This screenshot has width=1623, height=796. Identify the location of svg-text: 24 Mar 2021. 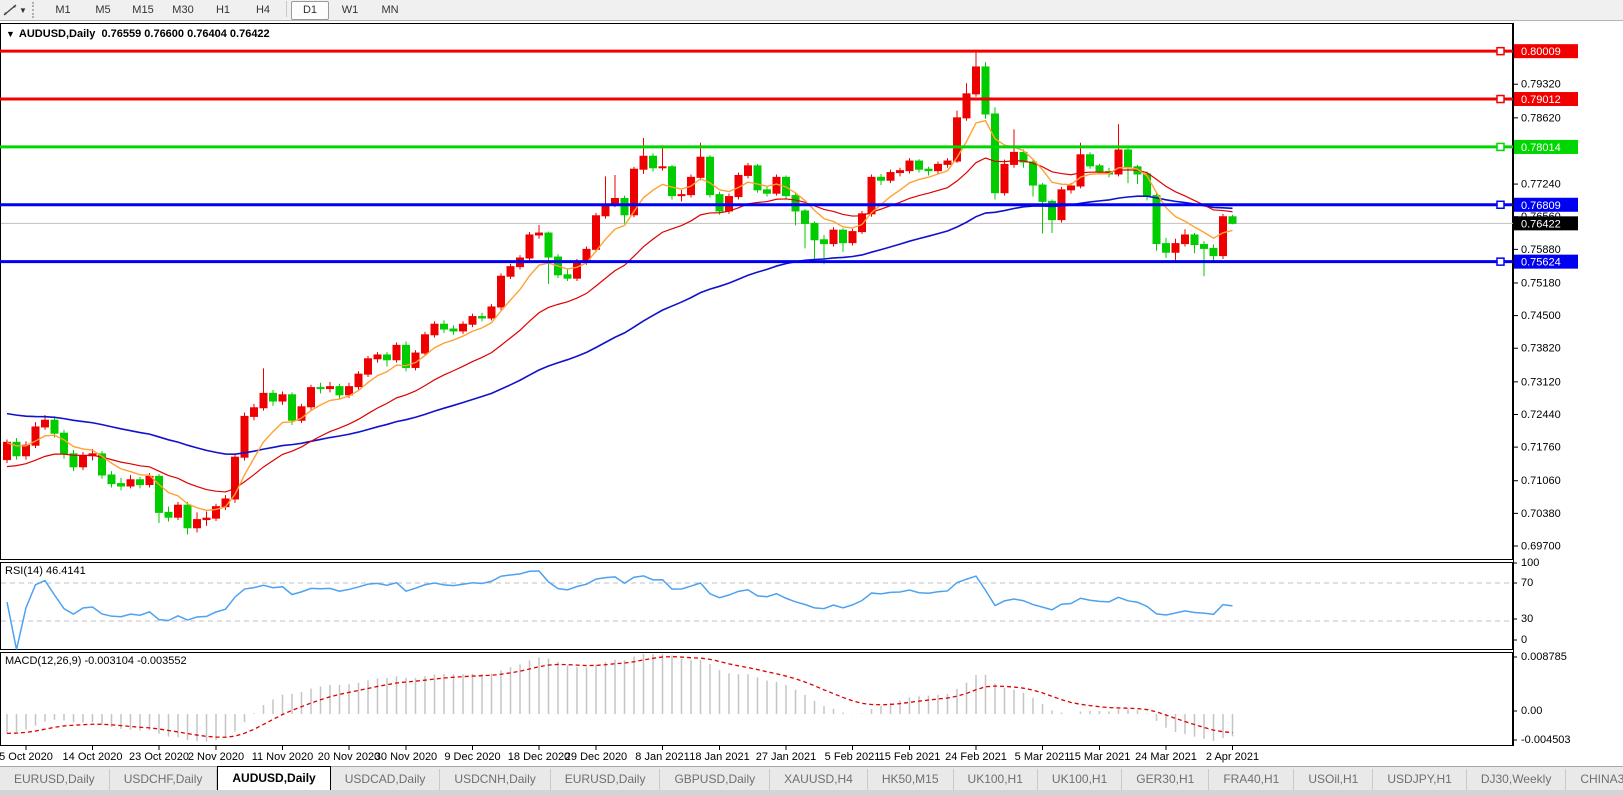
(1166, 757).